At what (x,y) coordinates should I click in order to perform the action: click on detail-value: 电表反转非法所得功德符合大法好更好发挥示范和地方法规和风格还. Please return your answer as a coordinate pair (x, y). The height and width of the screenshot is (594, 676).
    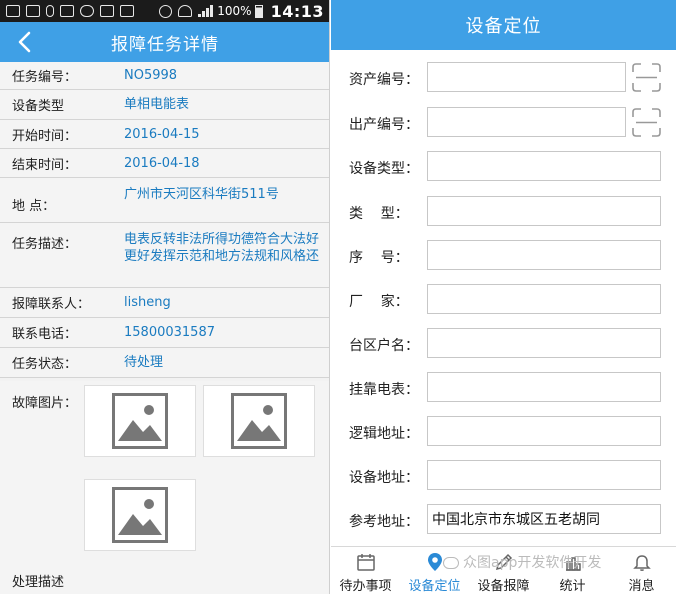
    Looking at the image, I should click on (222, 248).